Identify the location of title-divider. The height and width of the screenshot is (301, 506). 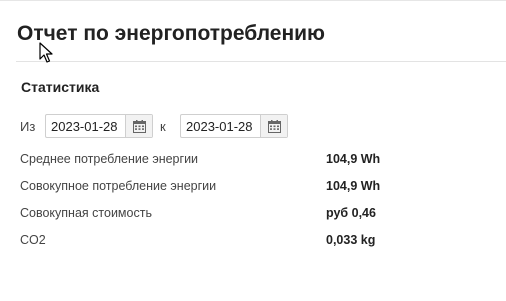
(261, 61).